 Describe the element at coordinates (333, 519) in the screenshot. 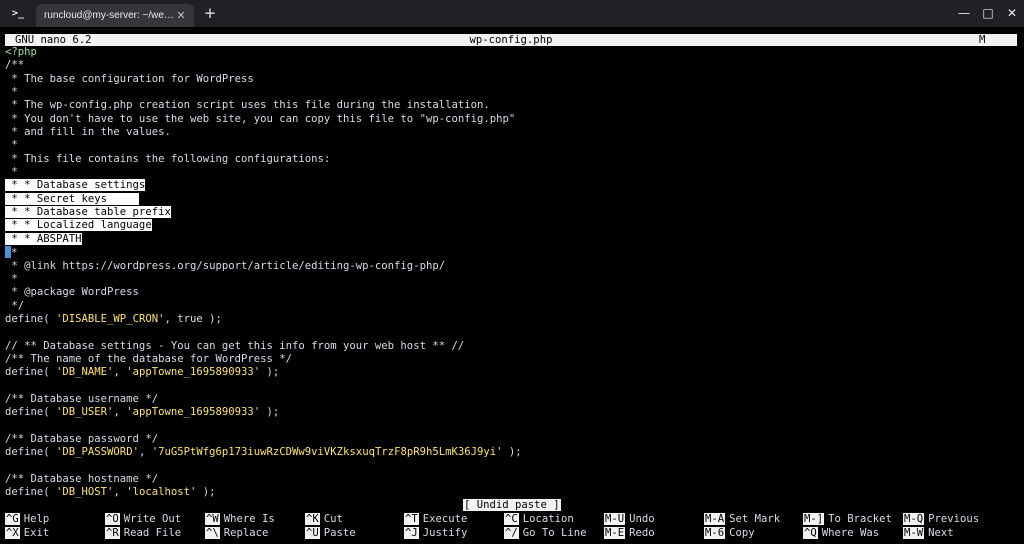

I see `shortcut-label: Cut` at that location.